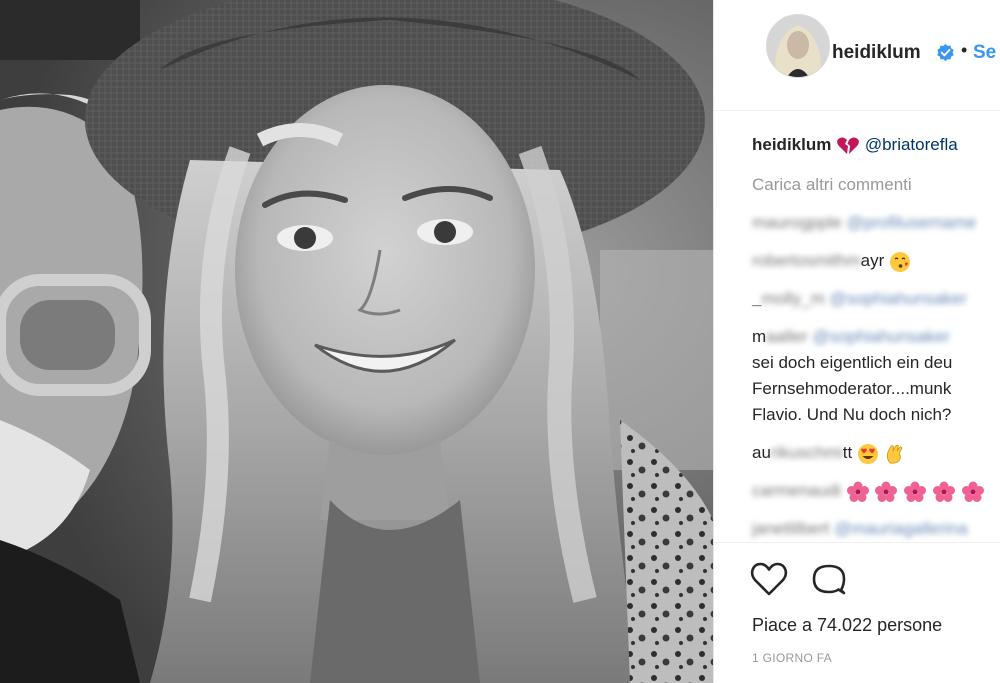  What do you see at coordinates (829, 579) in the screenshot?
I see `comment-bubble-icon` at bounding box center [829, 579].